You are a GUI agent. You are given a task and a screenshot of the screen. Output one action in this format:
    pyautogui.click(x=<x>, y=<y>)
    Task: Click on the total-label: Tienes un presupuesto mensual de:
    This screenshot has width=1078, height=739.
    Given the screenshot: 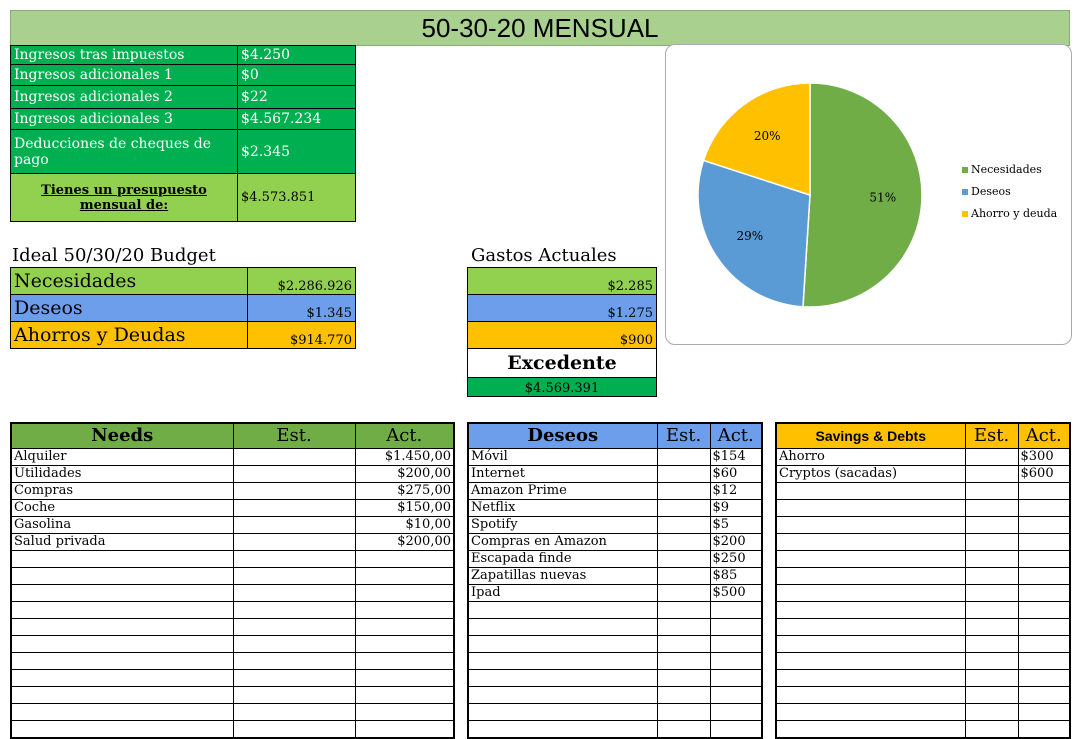 What is the action you would take?
    pyautogui.click(x=124, y=197)
    